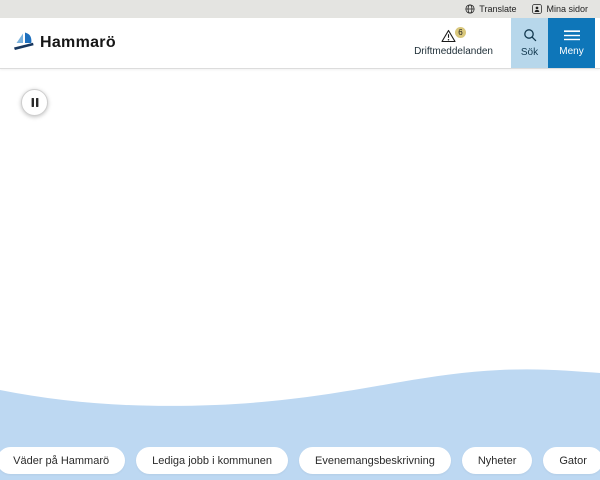  Describe the element at coordinates (24, 43) in the screenshot. I see `sailboat-logo-icon` at that location.